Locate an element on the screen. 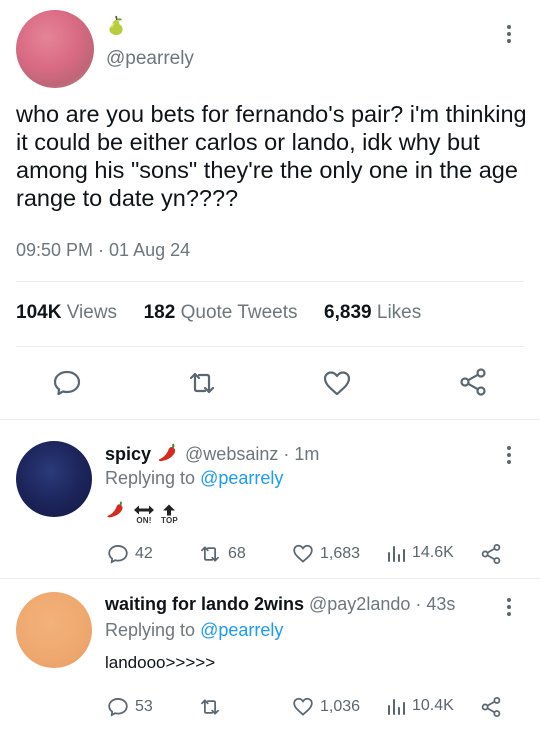 This screenshot has width=540, height=730. quote-tweets-label: Quote Tweets is located at coordinates (239, 312).